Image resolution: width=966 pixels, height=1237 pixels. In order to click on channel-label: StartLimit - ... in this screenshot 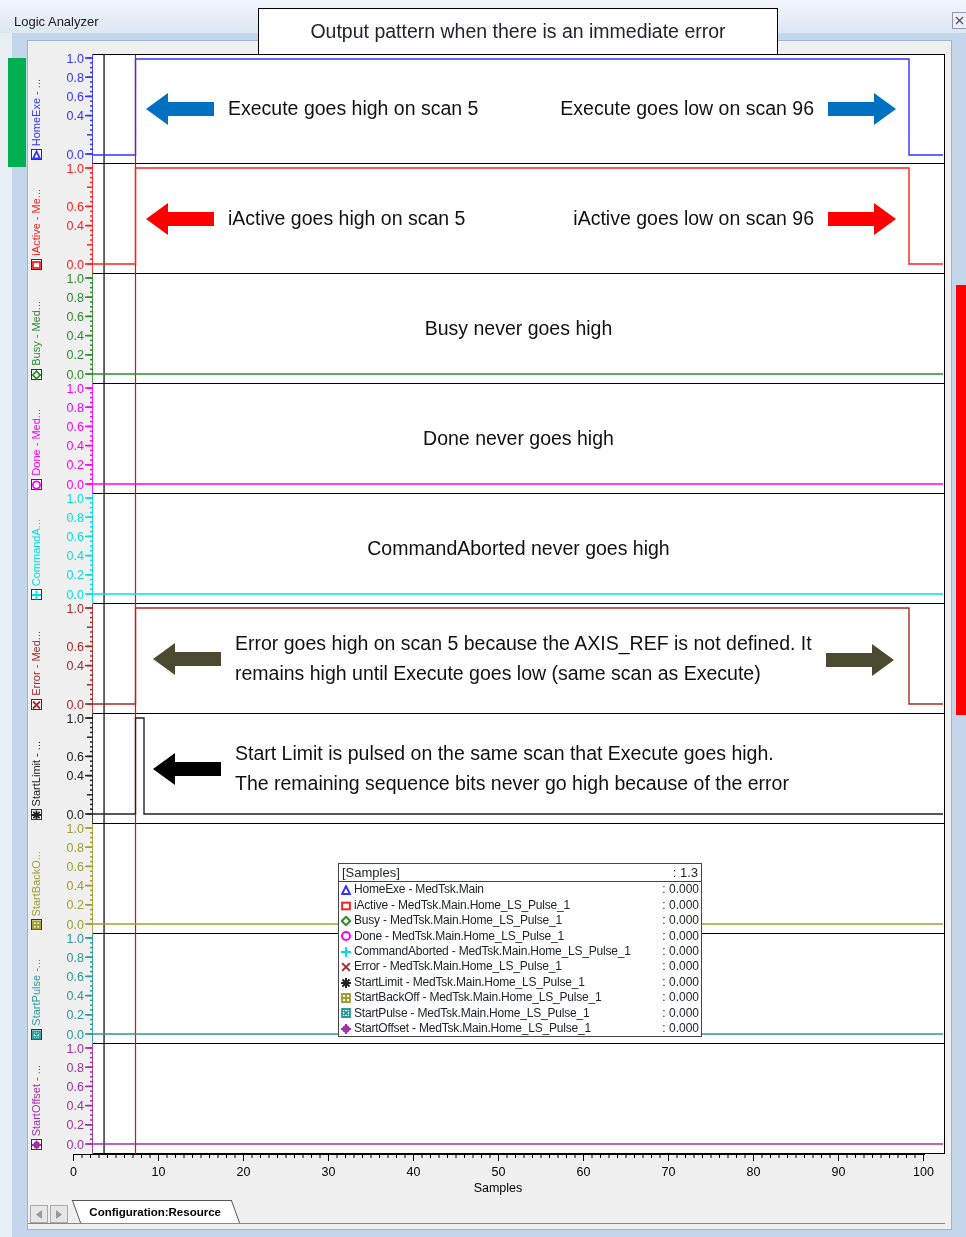, I will do `click(37, 773)`.